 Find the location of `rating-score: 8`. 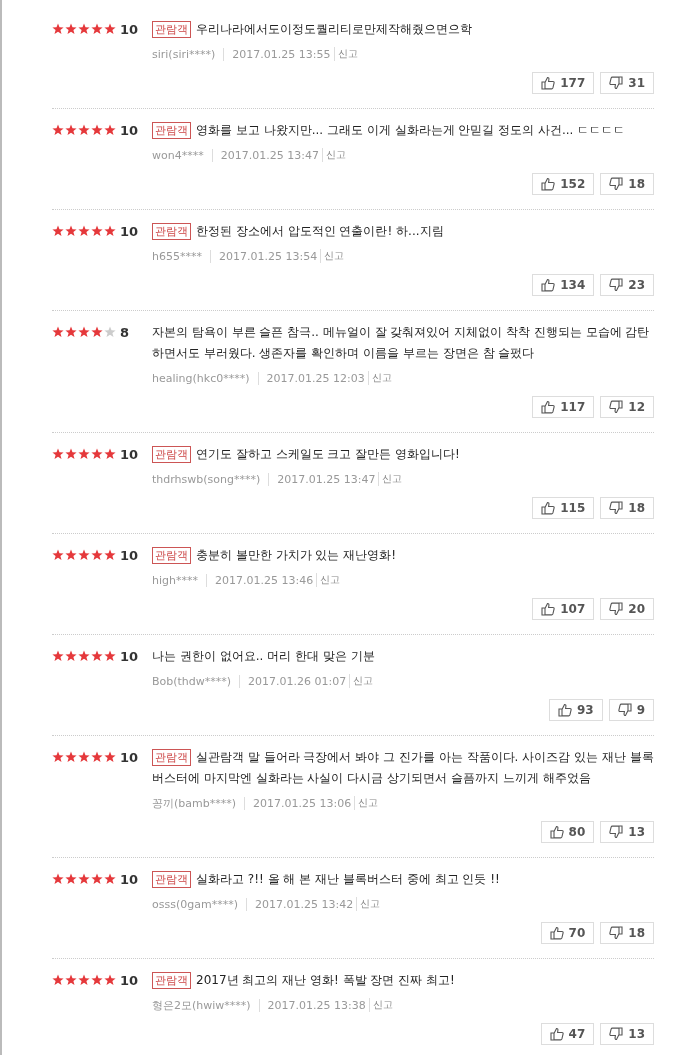

rating-score: 8 is located at coordinates (125, 332).